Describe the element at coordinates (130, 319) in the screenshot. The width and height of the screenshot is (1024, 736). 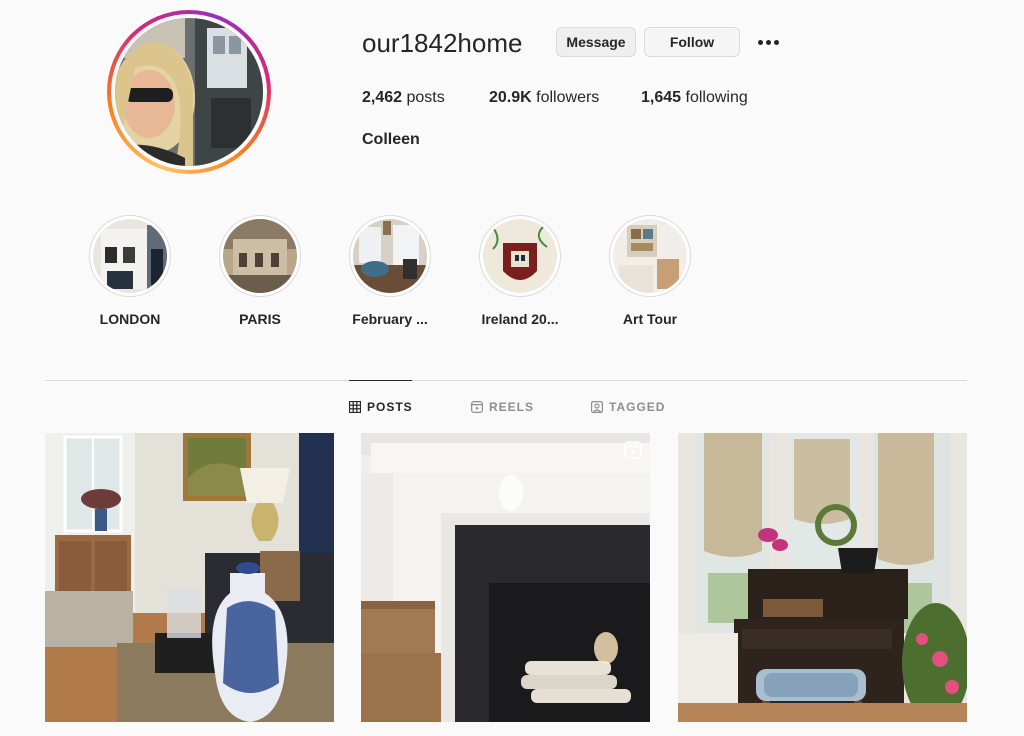
I see `highlight-label: LONDON` at that location.